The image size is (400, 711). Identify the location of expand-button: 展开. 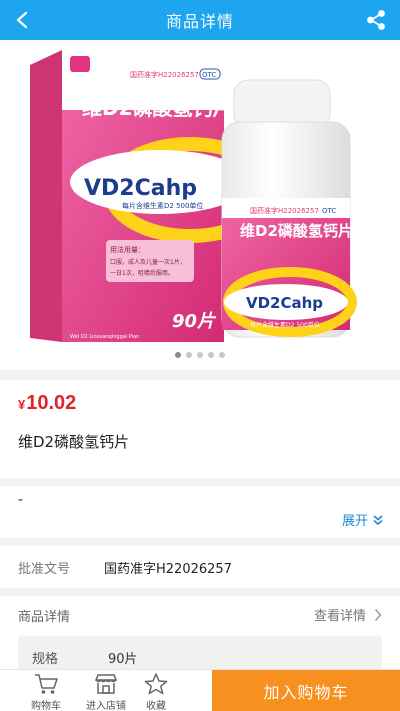
(363, 519).